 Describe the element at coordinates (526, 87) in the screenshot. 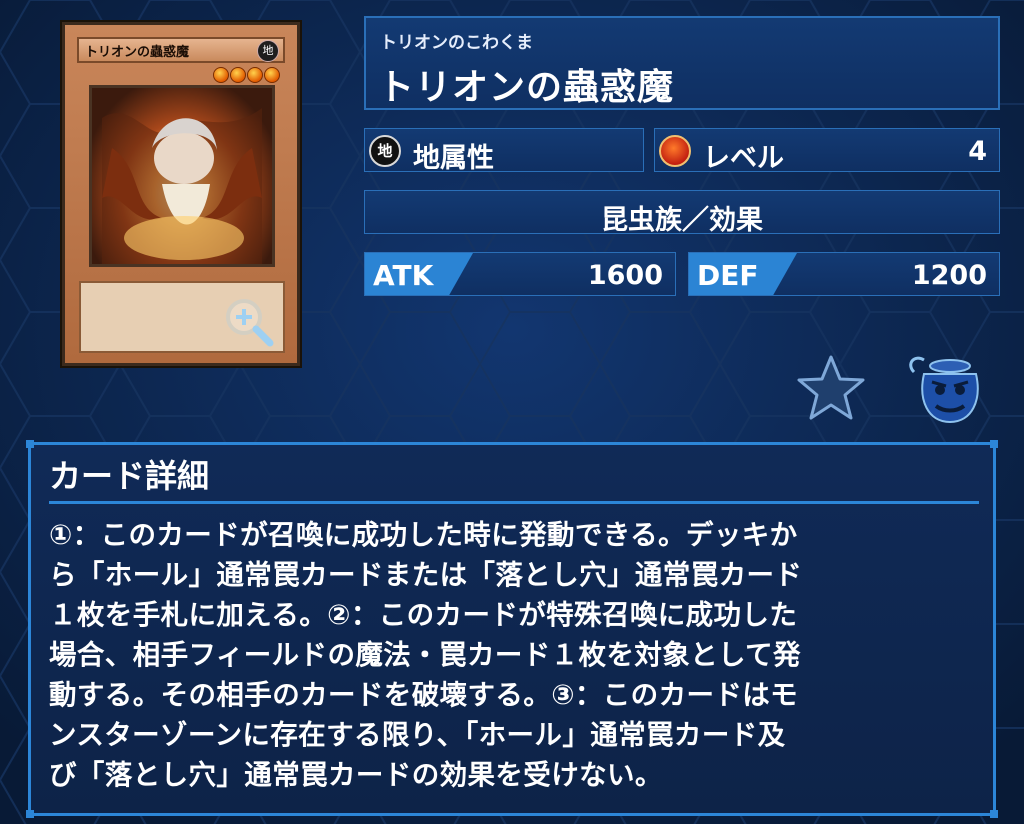

I see `card-name: トリオンの蟲惑魔` at that location.